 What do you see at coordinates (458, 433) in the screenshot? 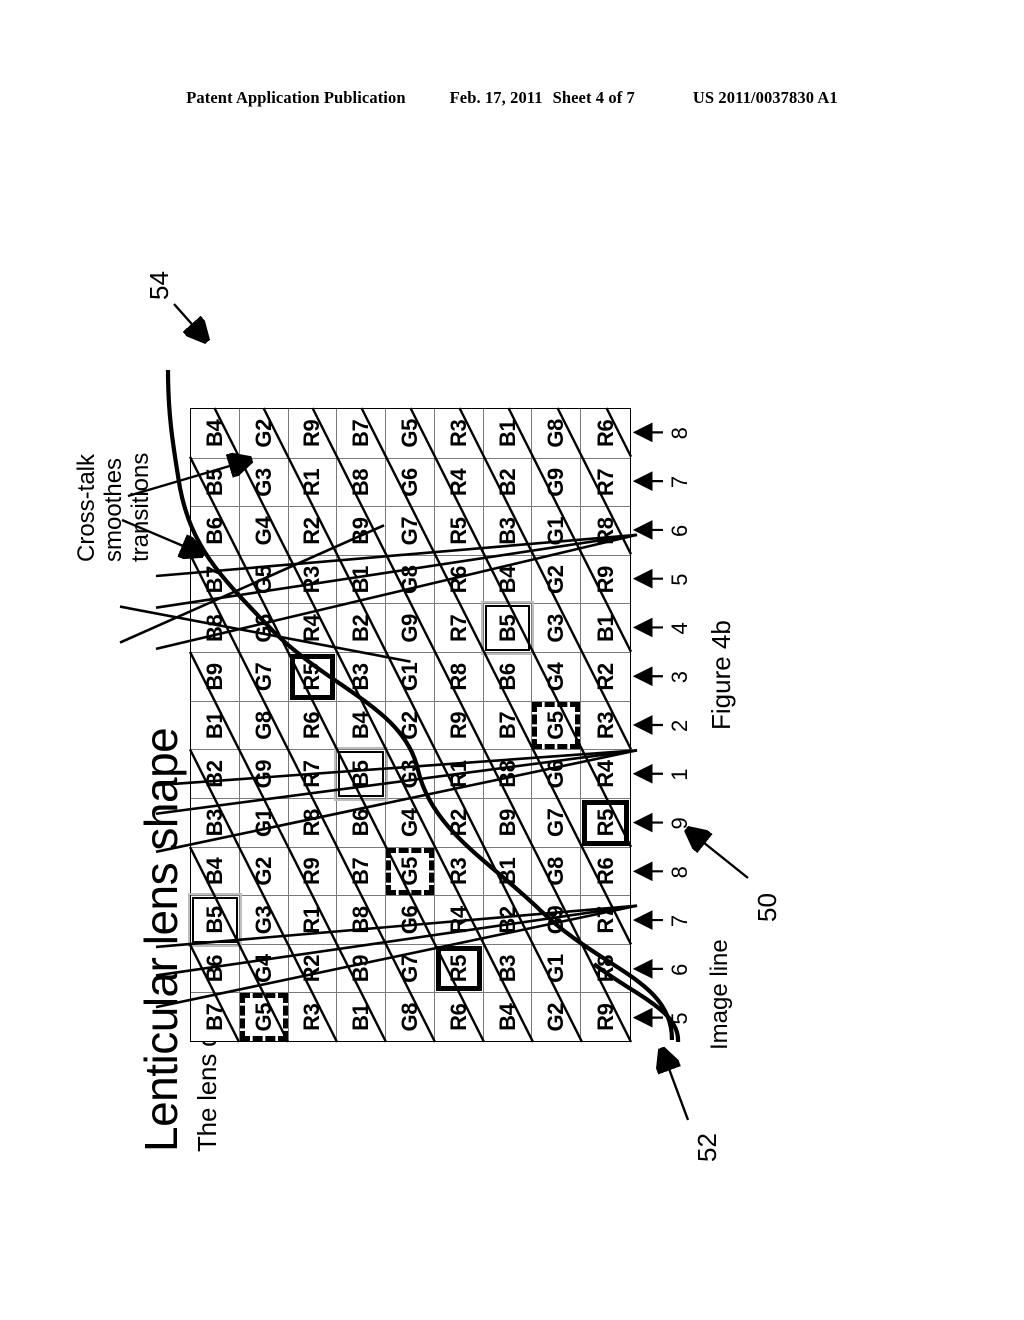
I see `pixel-cell-label: R3` at bounding box center [458, 433].